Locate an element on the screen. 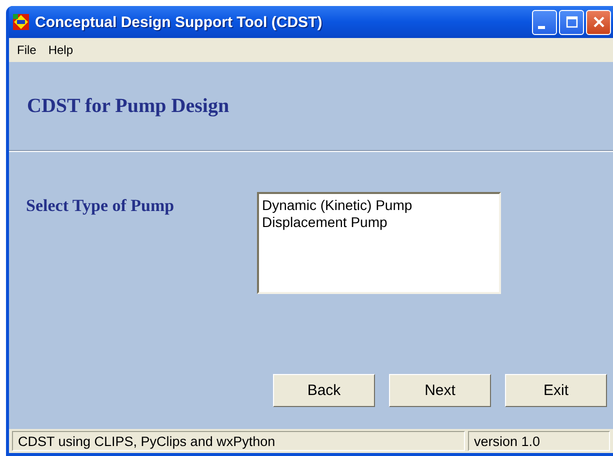 The width and height of the screenshot is (613, 456). dialog-button: Back is located at coordinates (324, 390).